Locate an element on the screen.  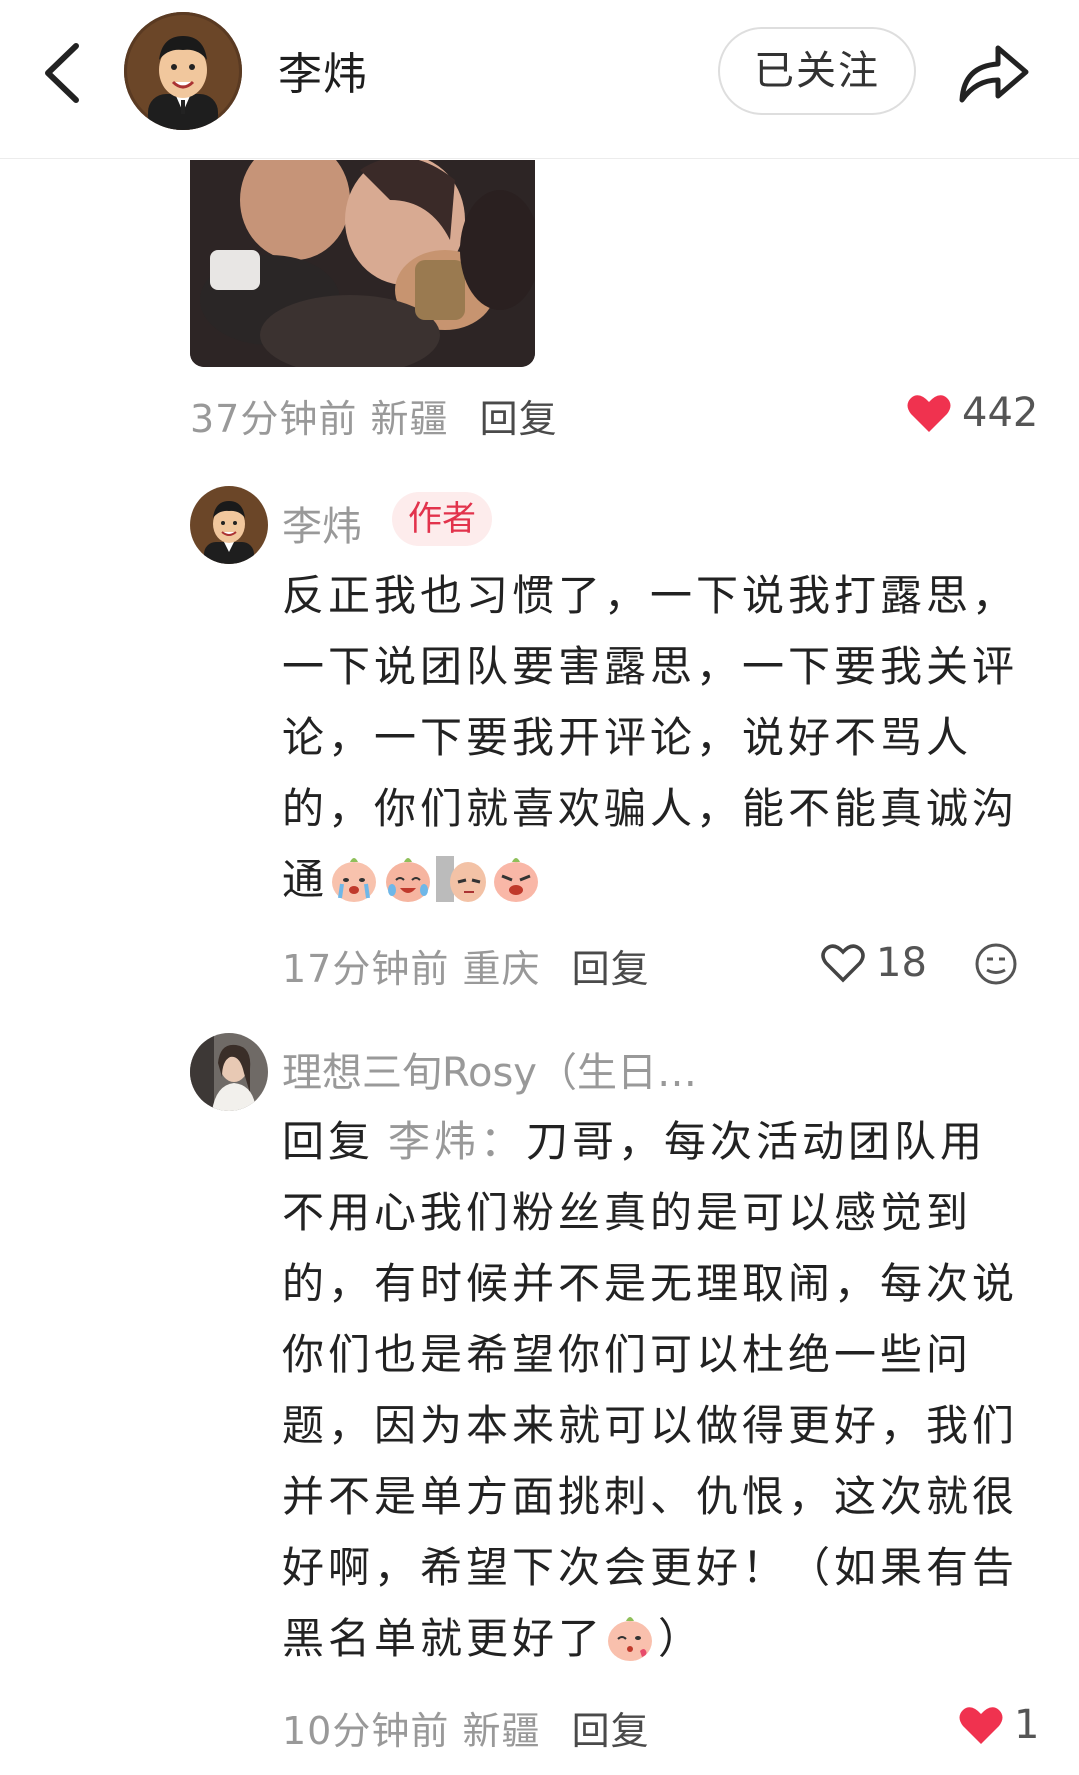
like-button: 18 is located at coordinates (873, 963).